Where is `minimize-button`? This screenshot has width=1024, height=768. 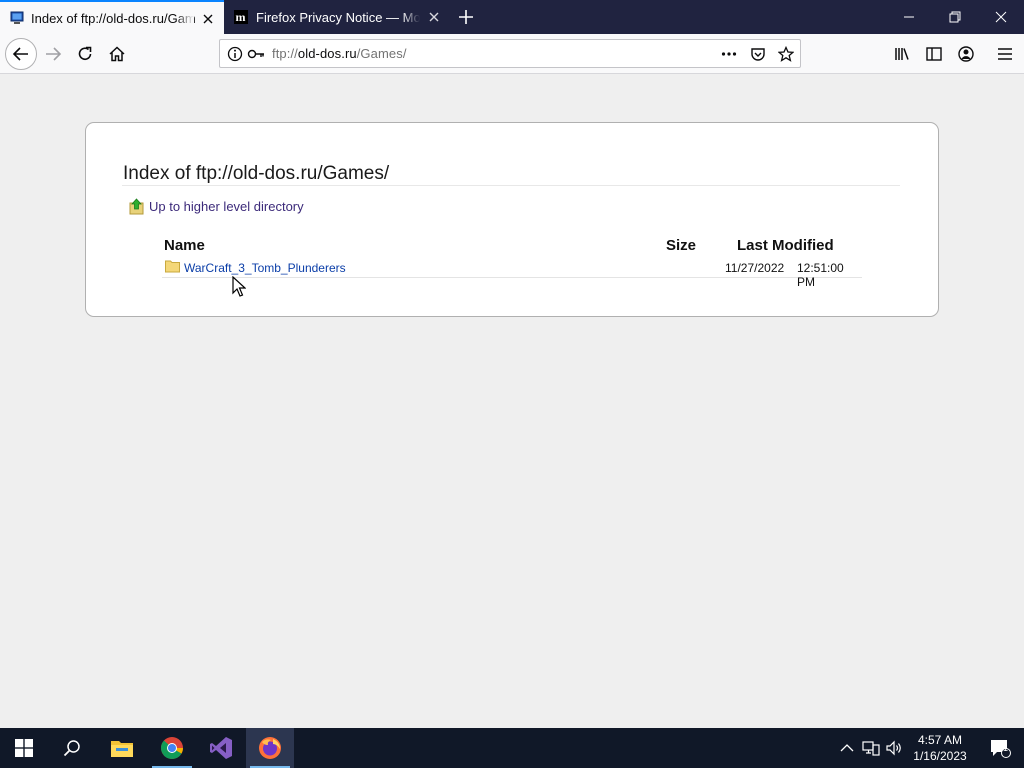
minimize-button is located at coordinates (909, 17).